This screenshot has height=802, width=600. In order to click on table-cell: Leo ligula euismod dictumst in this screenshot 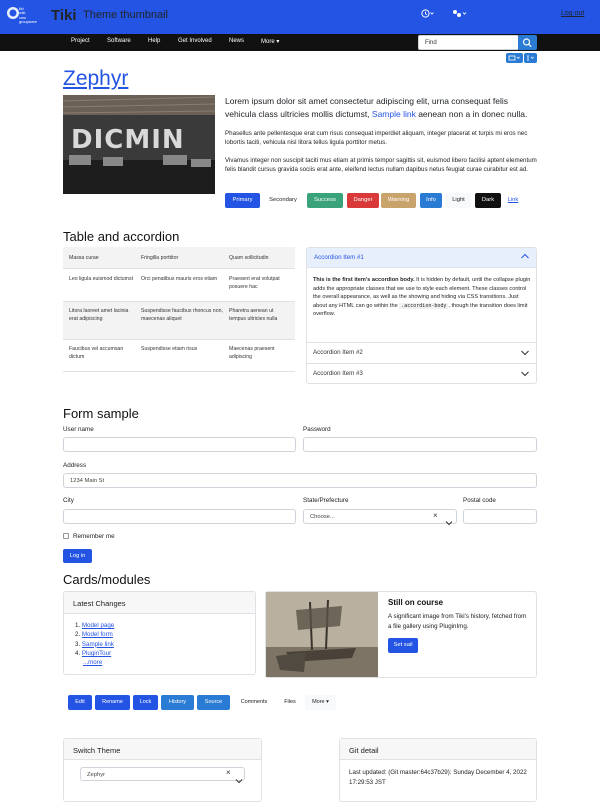, I will do `click(101, 279)`.